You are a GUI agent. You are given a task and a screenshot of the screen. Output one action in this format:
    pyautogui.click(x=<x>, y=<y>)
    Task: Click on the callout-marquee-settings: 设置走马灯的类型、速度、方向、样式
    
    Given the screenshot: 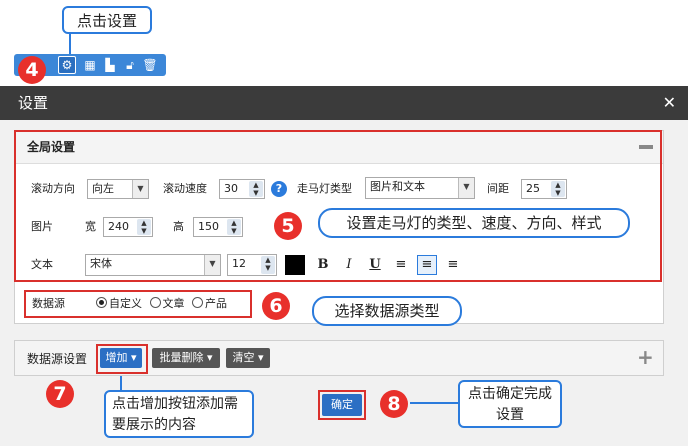 What is the action you would take?
    pyautogui.click(x=474, y=223)
    